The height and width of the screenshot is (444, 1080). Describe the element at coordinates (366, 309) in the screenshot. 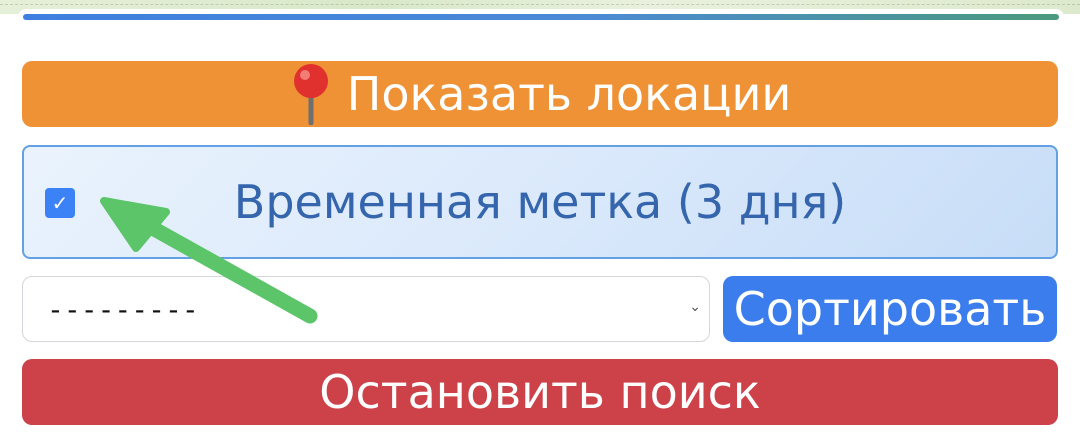

I see `sort-select: --------- ⌄` at that location.